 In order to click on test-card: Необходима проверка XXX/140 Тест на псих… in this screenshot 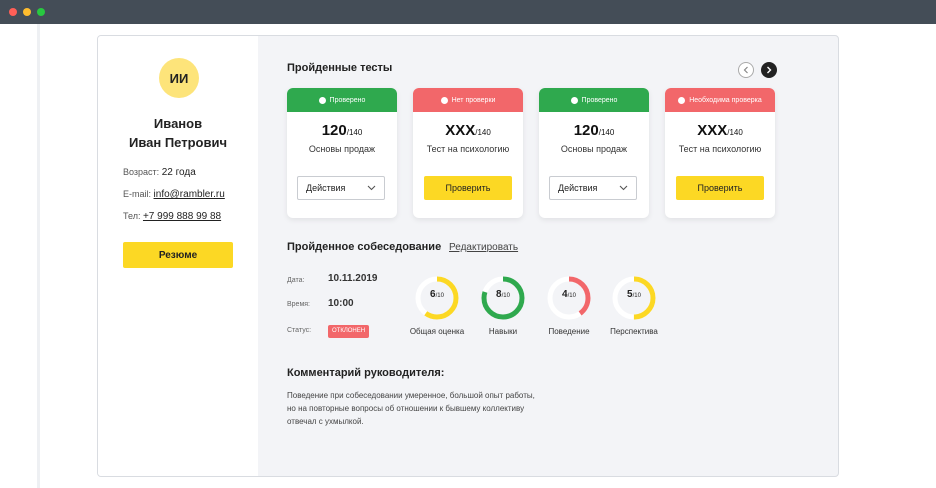, I will do `click(720, 153)`.